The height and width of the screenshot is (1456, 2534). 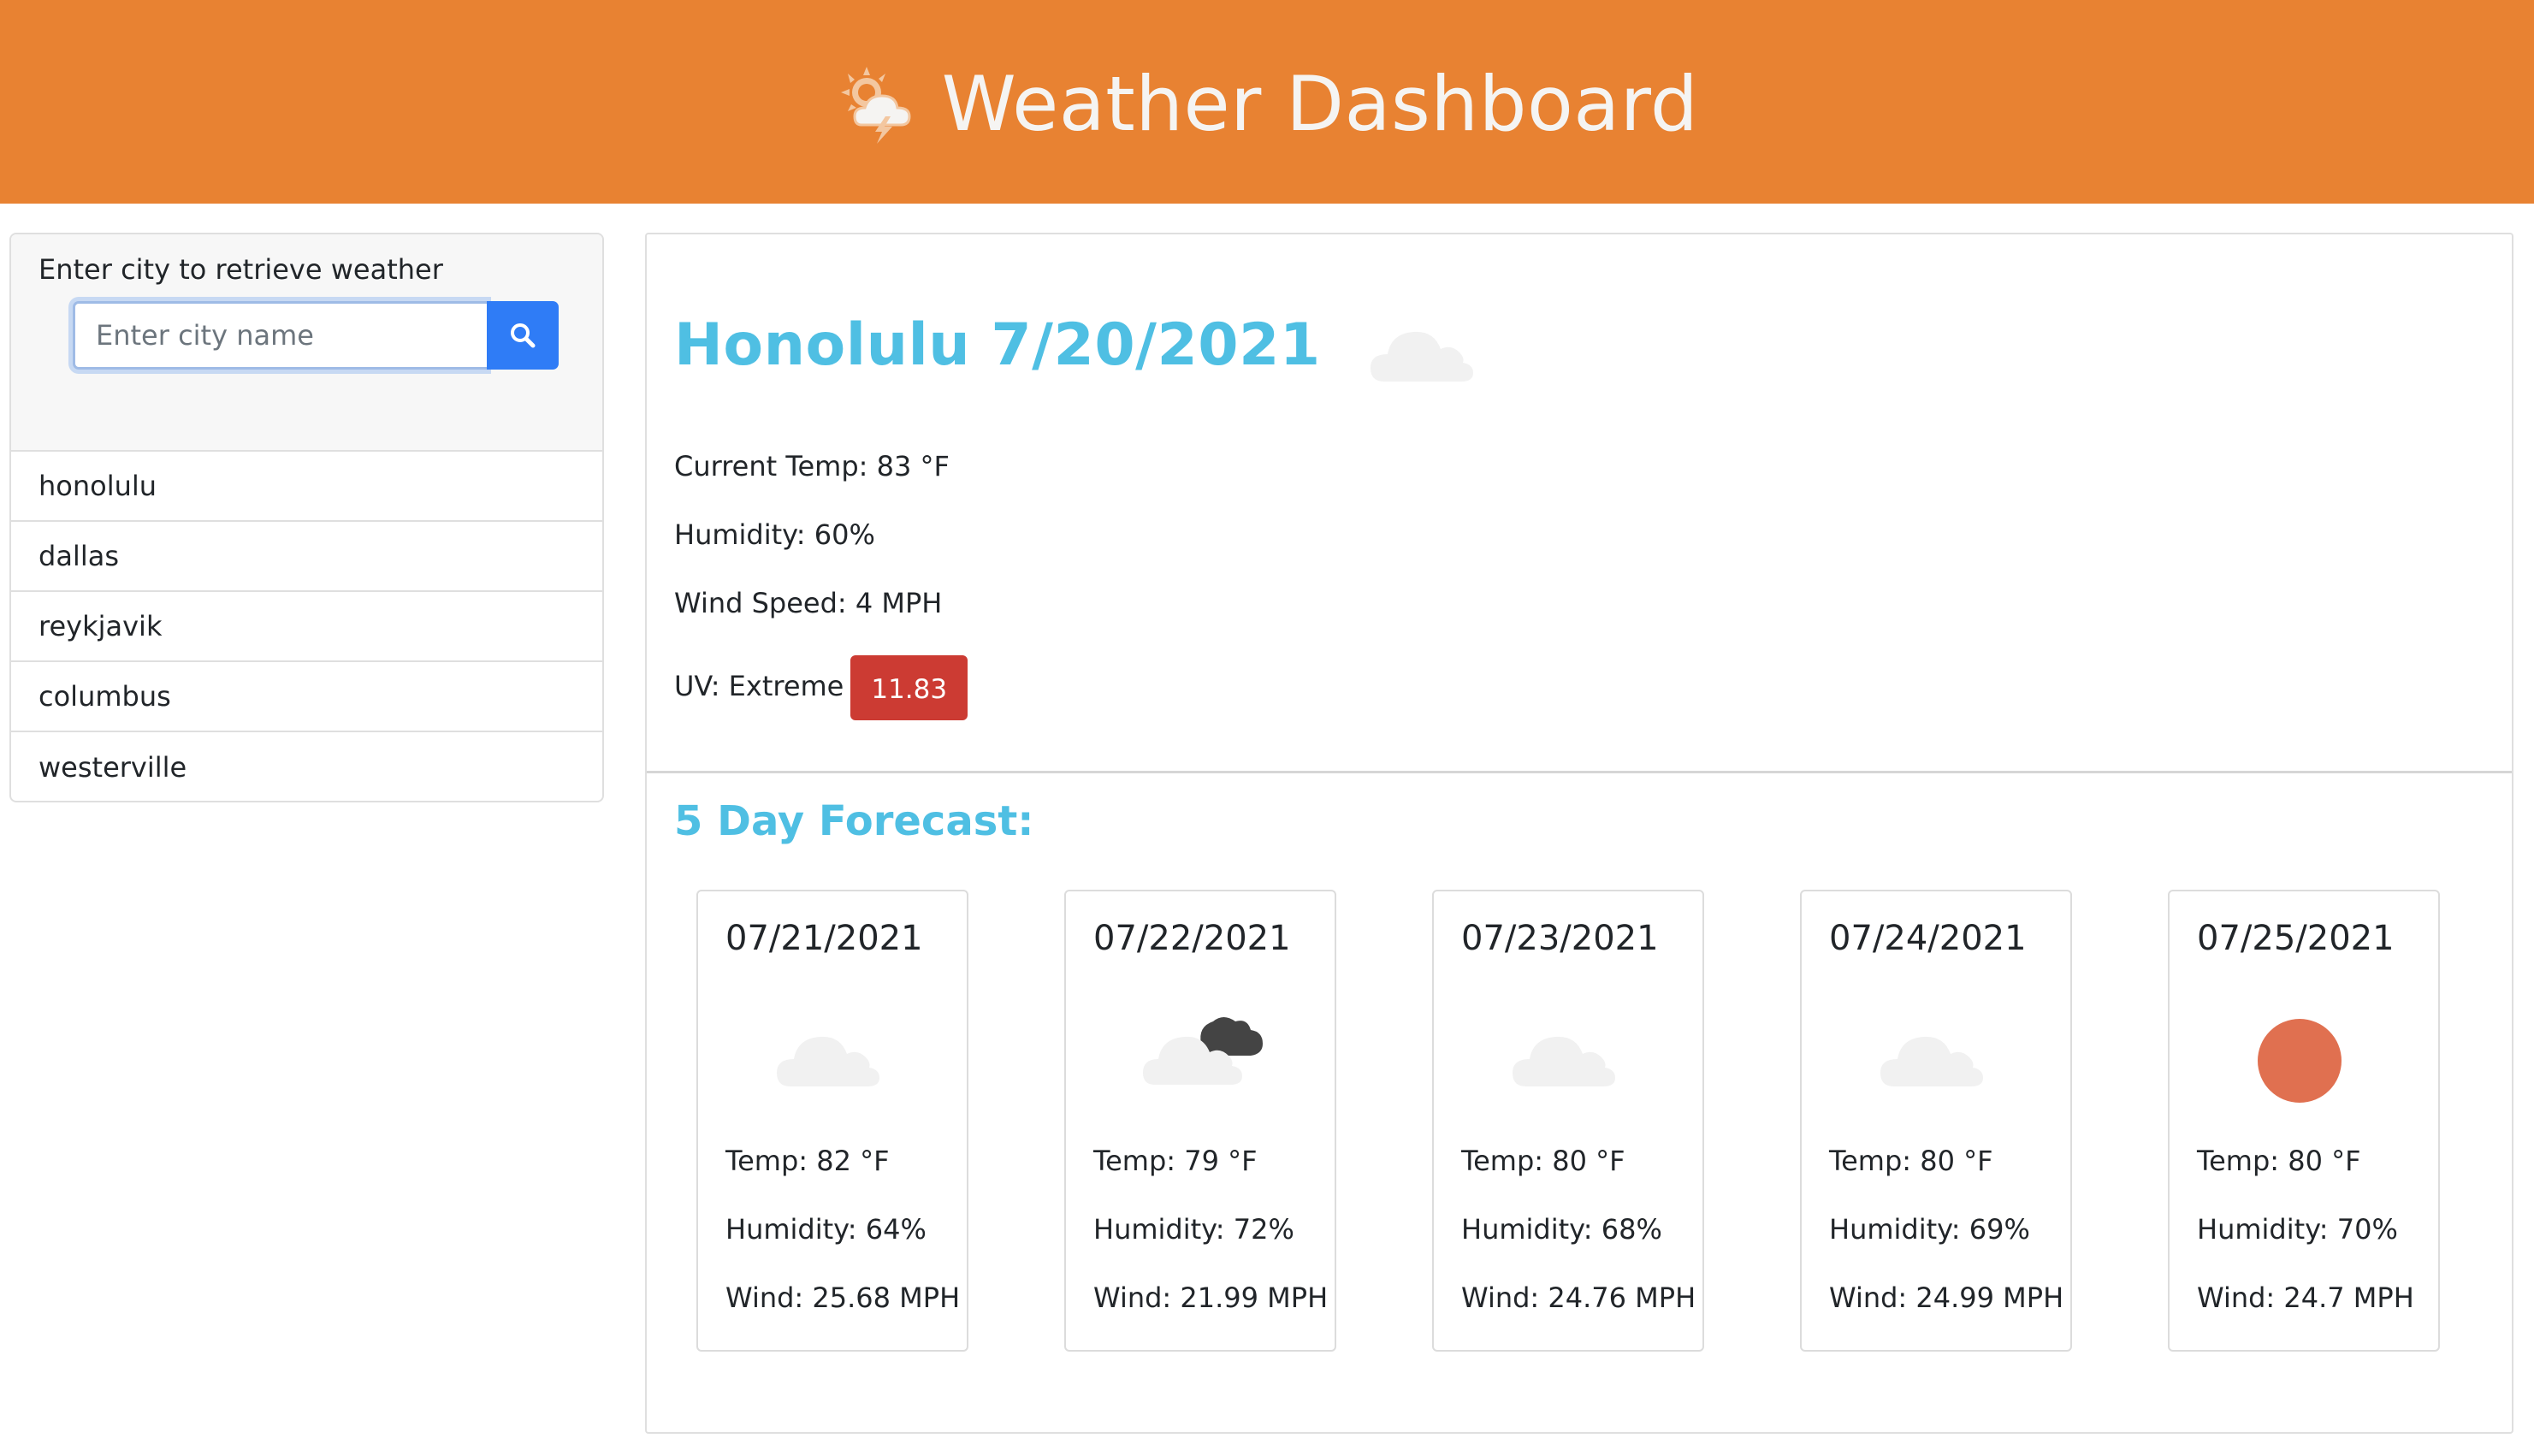 I want to click on app-header: Weather Dashboard, so click(x=1267, y=102).